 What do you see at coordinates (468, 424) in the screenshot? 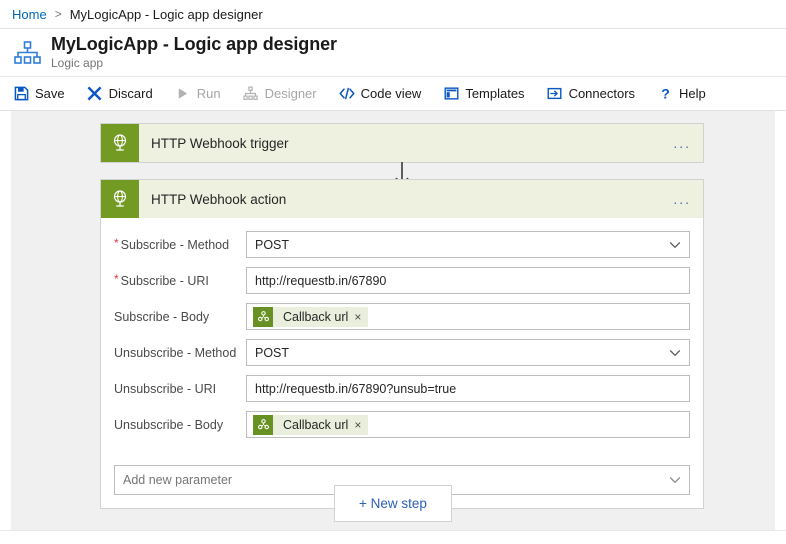
I see `unsubscribe-body-input: Callback url ×` at bounding box center [468, 424].